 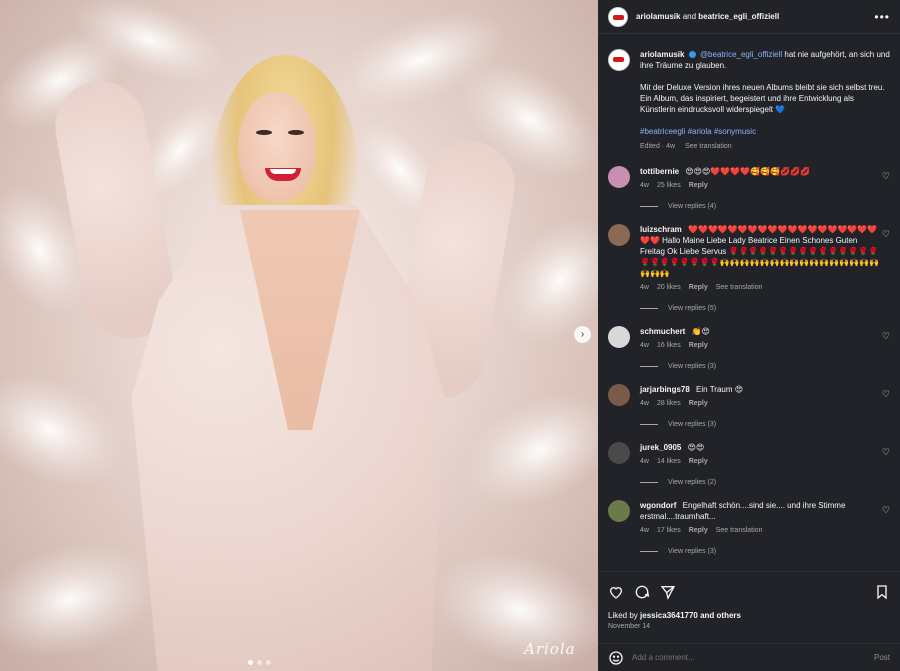 What do you see at coordinates (669, 345) in the screenshot?
I see `comment-likes: 16 likes` at bounding box center [669, 345].